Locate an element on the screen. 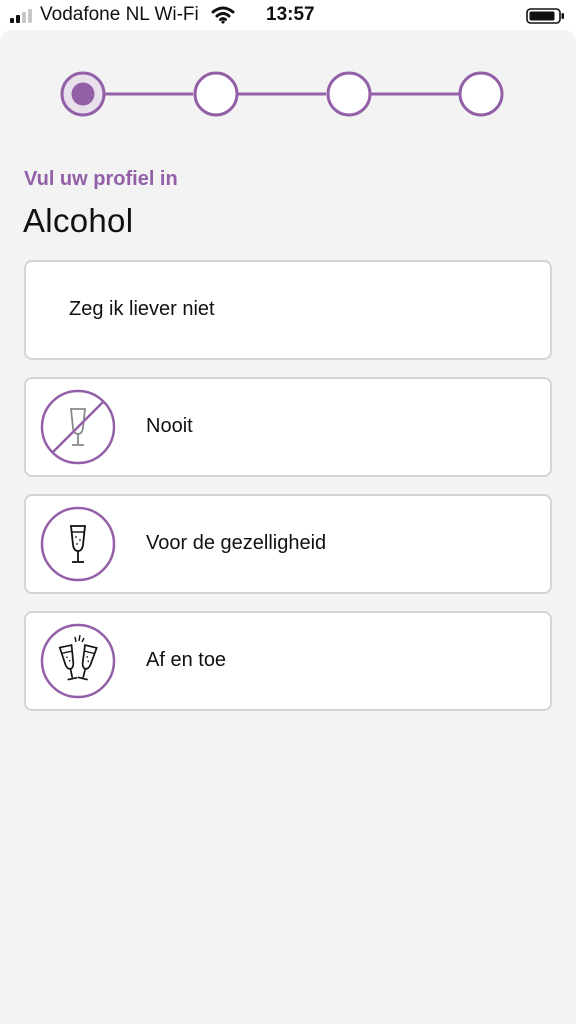 The width and height of the screenshot is (576, 1024). step-1-current is located at coordinates (83, 94).